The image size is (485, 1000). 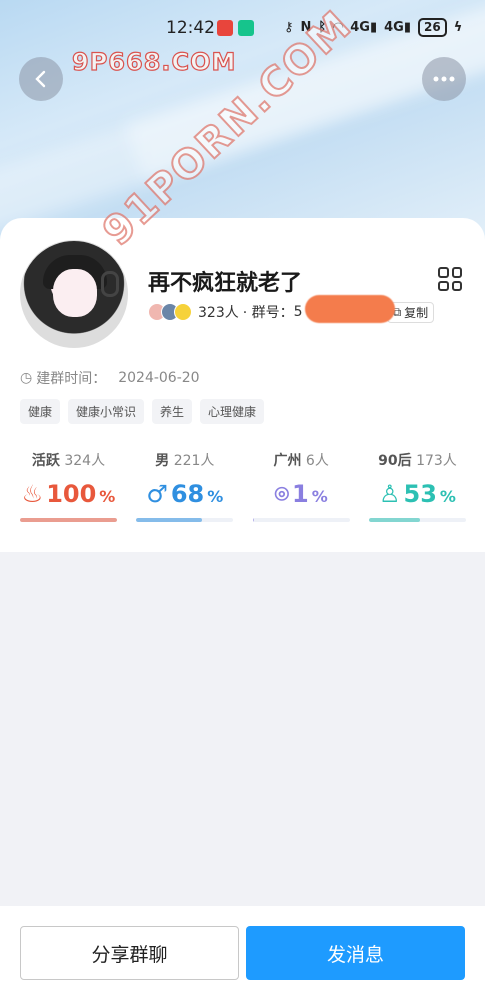 What do you see at coordinates (450, 279) in the screenshot?
I see `qr-code-icon` at bounding box center [450, 279].